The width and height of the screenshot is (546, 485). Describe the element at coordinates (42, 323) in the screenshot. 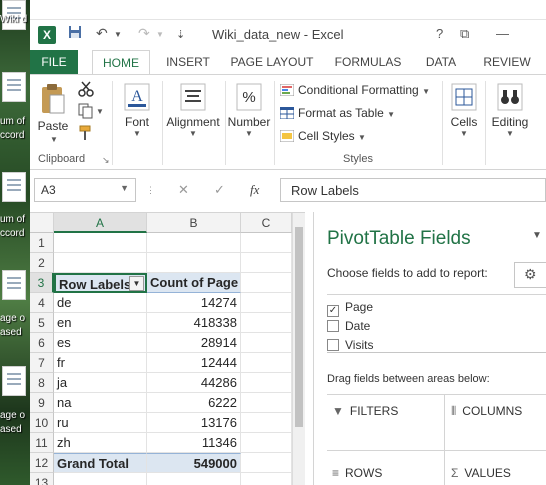

I see `row-header: 5` at that location.